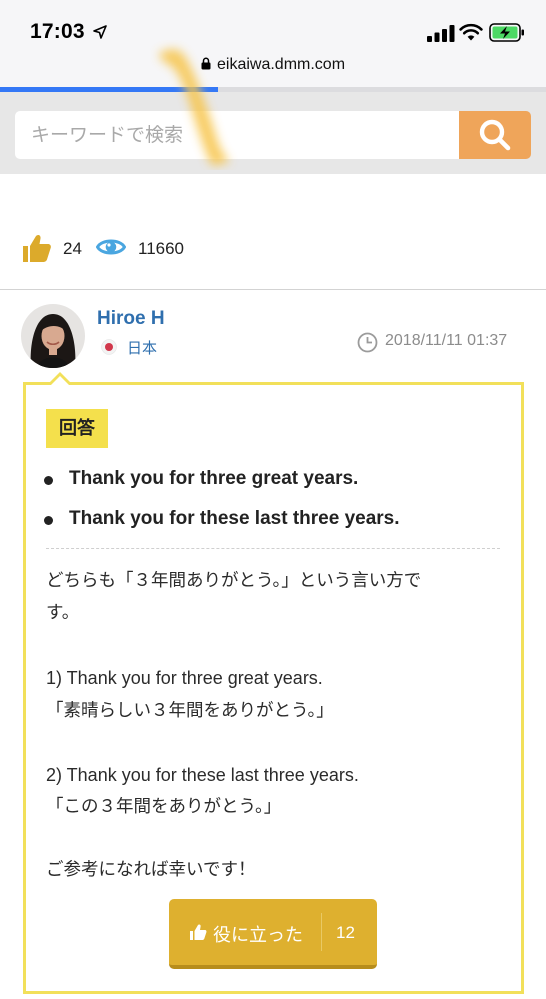 The image size is (546, 999). I want to click on address-bar: eikaiwa.dmm.com, so click(273, 69).